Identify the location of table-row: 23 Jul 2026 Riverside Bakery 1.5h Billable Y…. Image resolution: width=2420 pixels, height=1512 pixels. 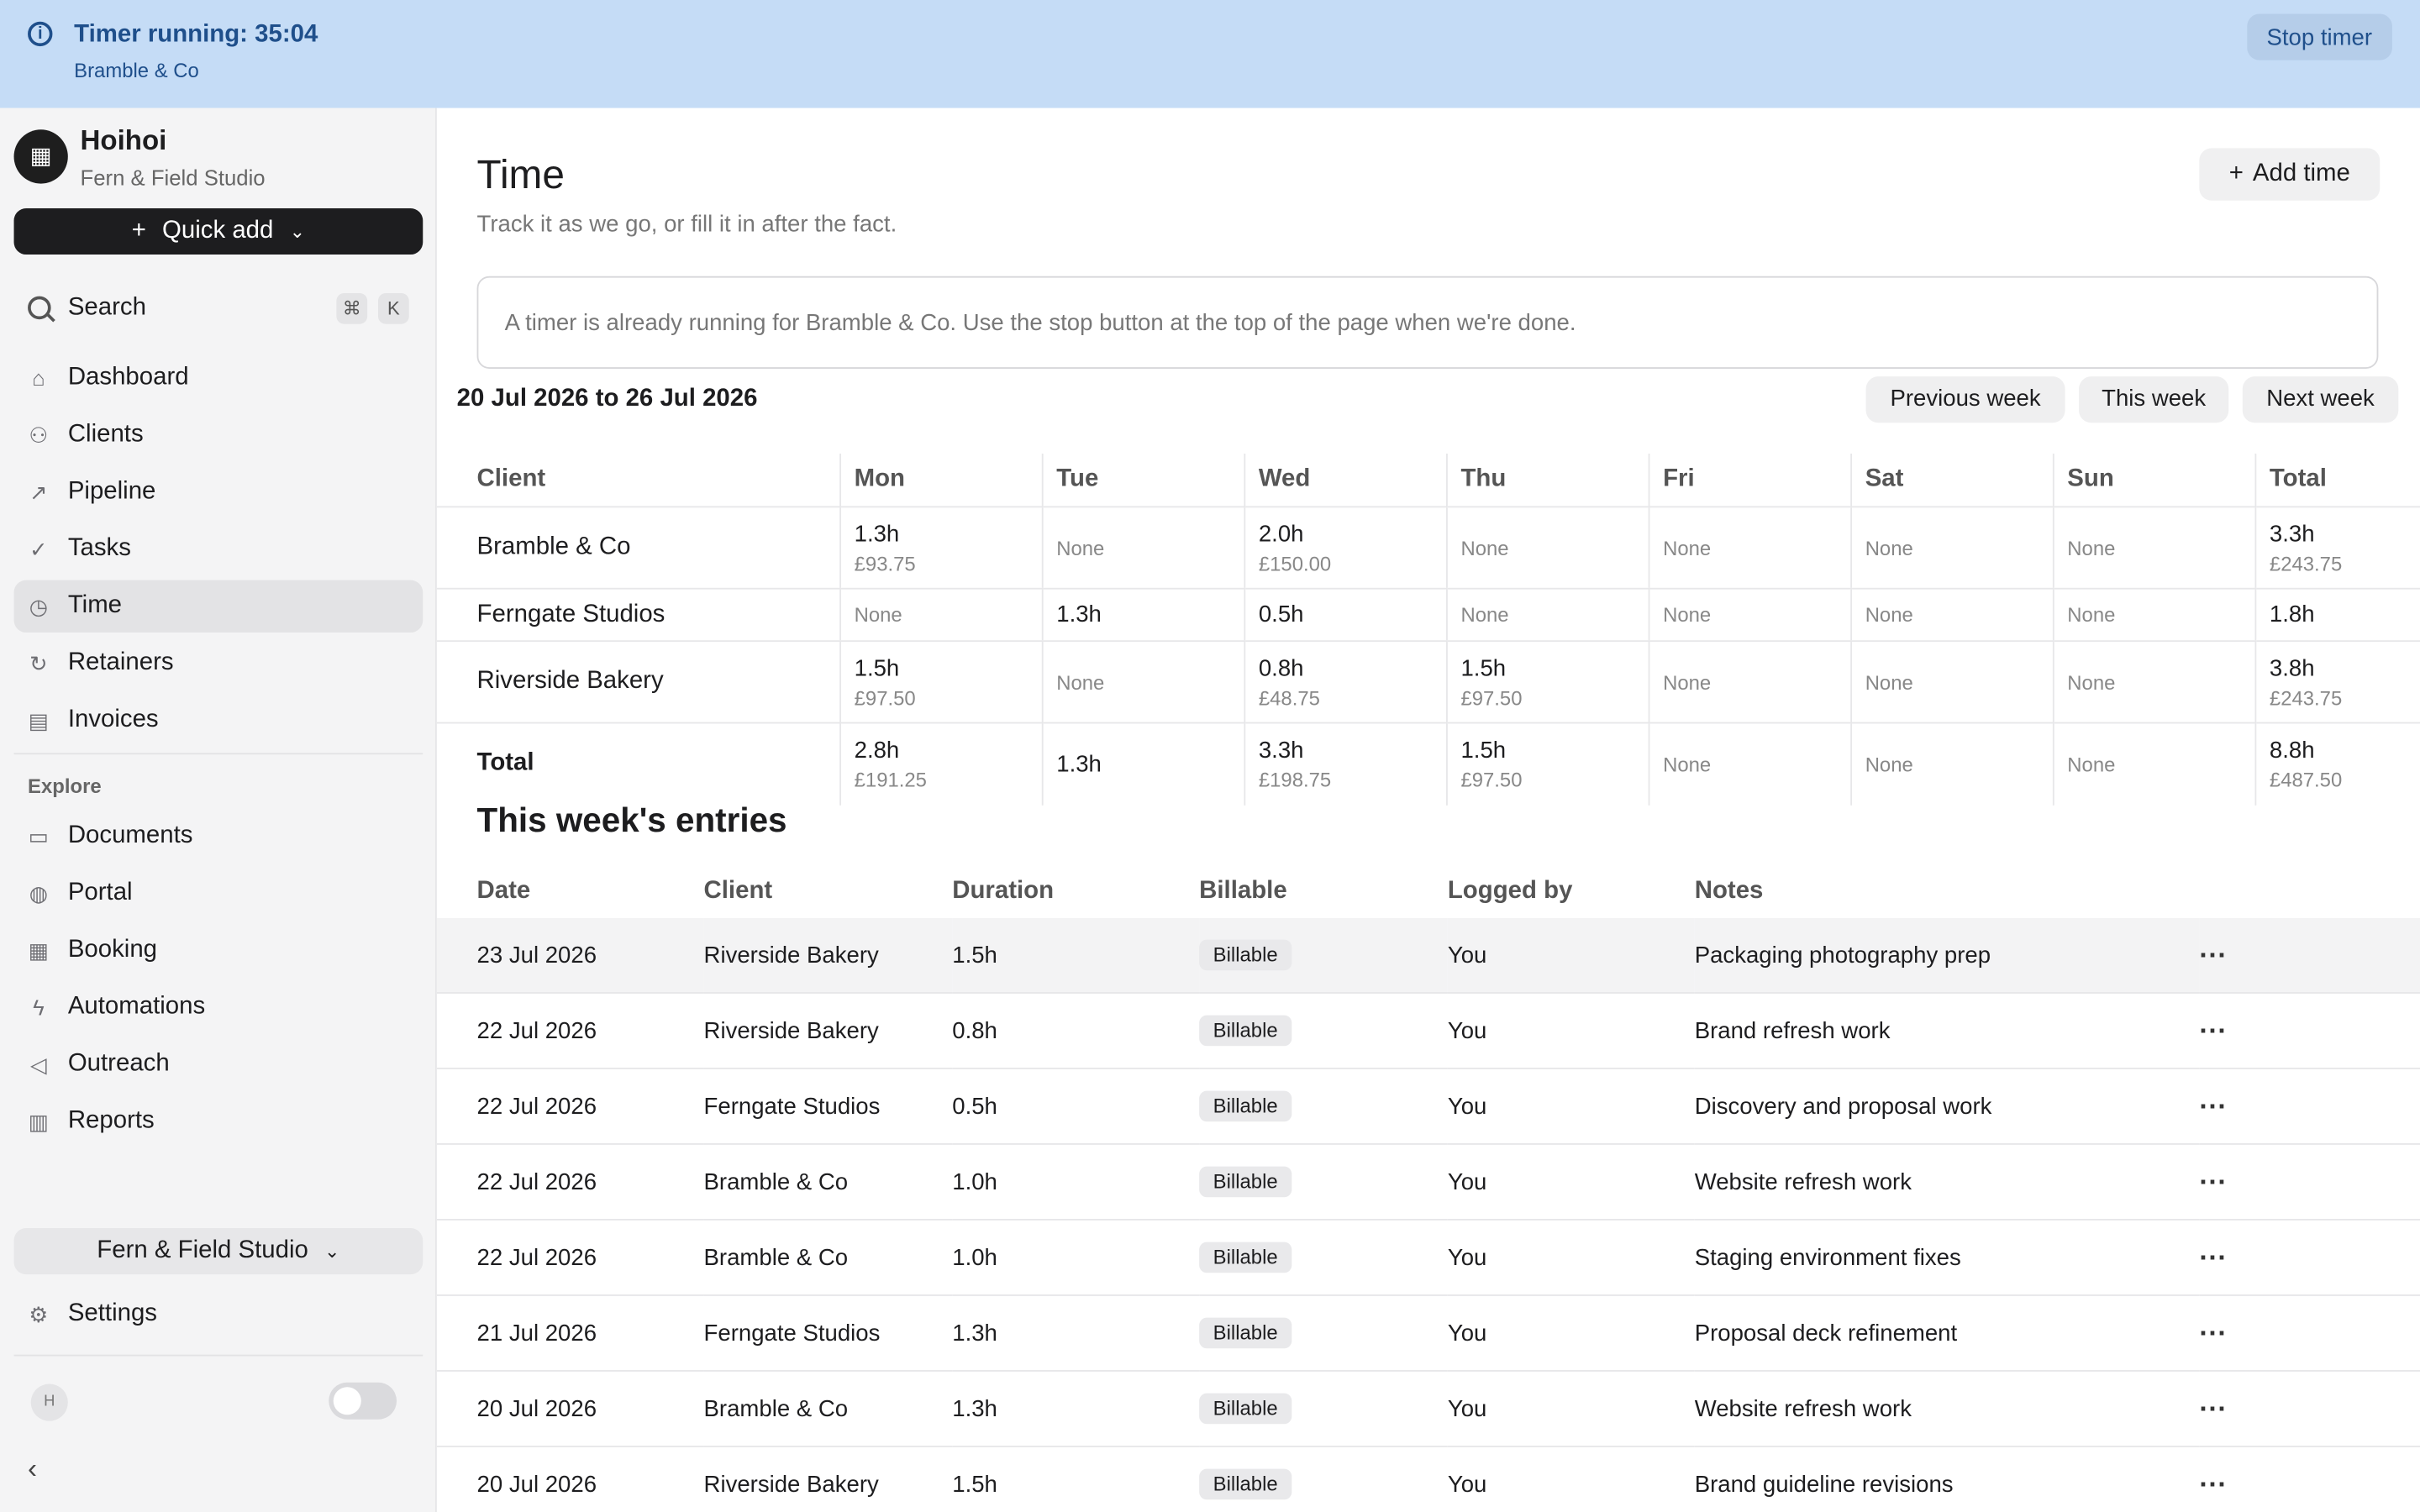
(1428, 955).